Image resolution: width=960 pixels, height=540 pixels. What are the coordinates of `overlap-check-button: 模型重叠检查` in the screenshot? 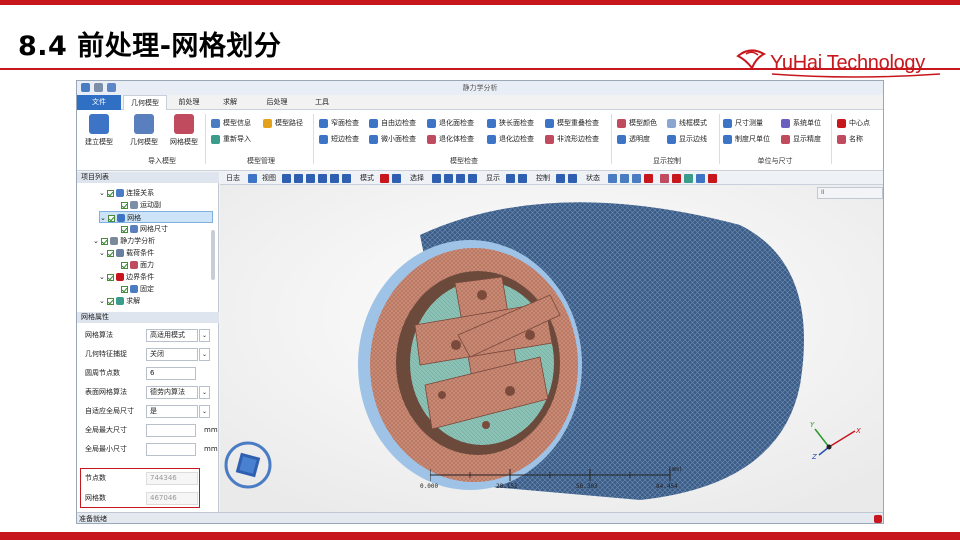 It's located at (572, 123).